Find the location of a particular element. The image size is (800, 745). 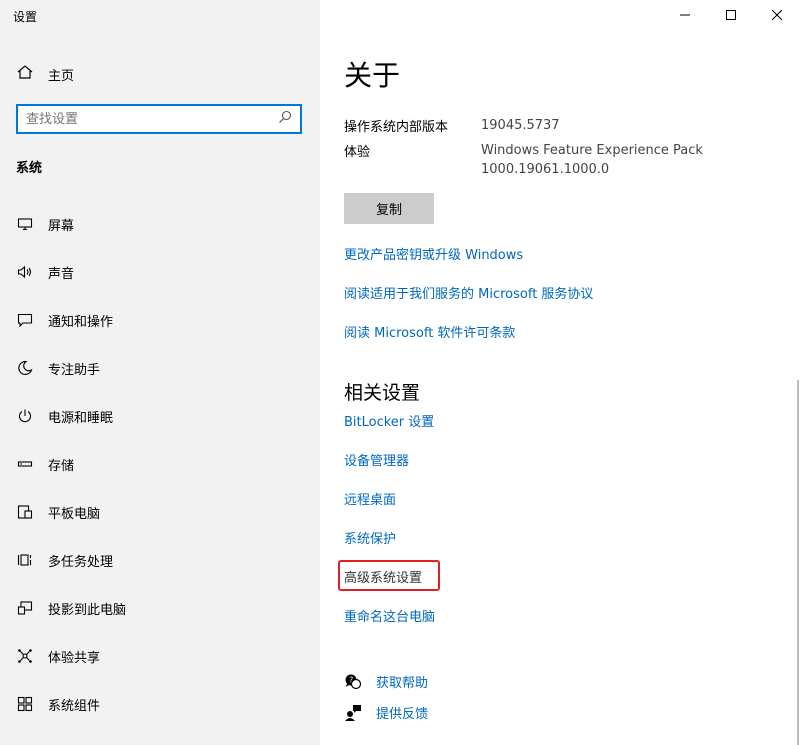

spec-value: 2024/11/15 is located at coordinates (518, 100).